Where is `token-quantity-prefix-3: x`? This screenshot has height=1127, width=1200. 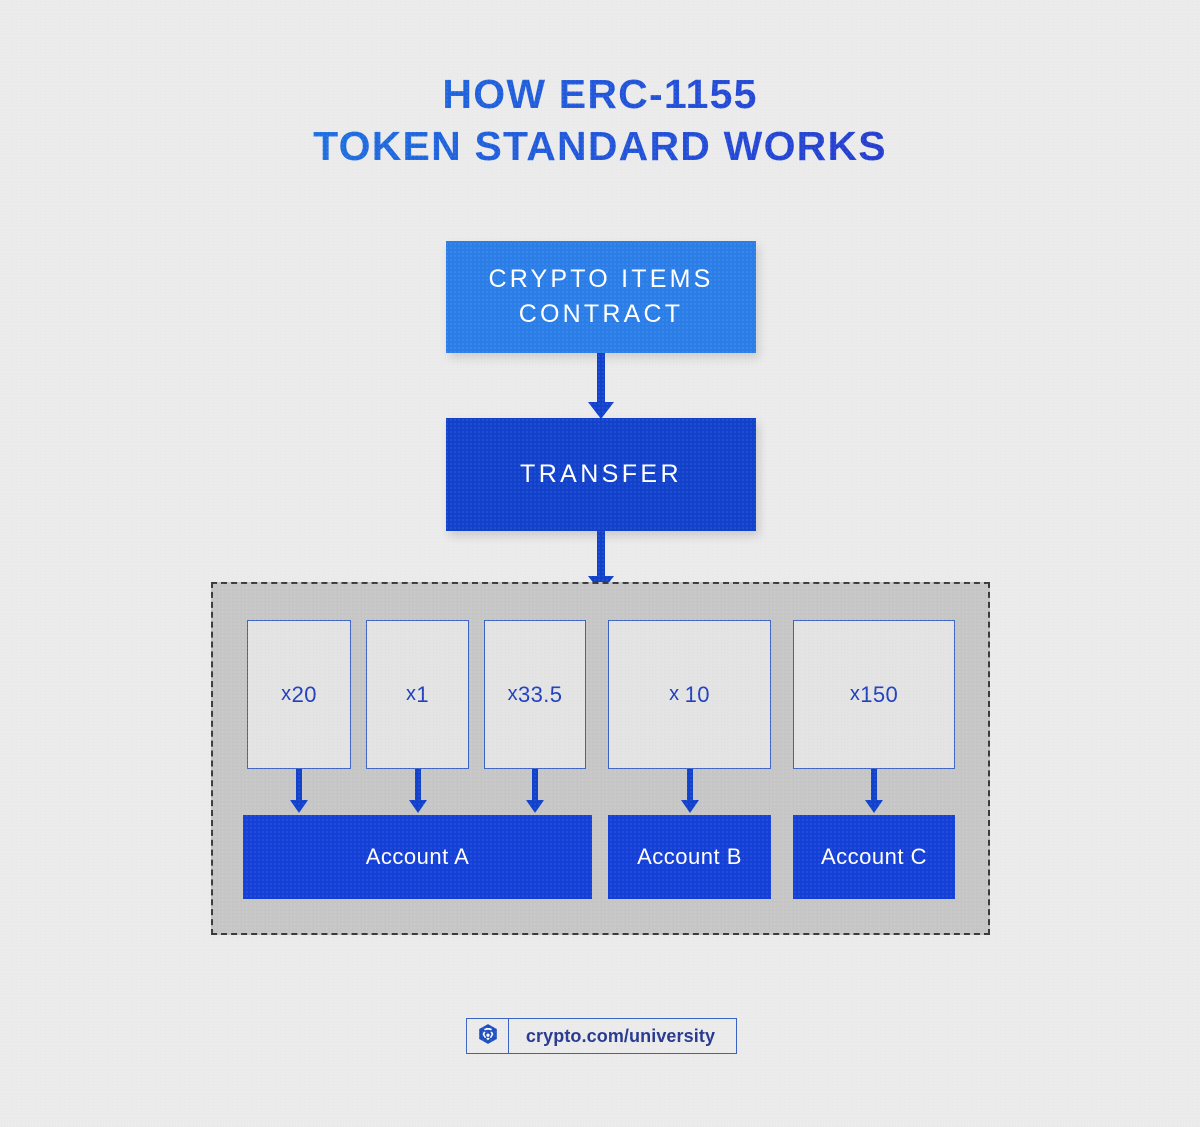
token-quantity-prefix-3: x is located at coordinates (512, 694).